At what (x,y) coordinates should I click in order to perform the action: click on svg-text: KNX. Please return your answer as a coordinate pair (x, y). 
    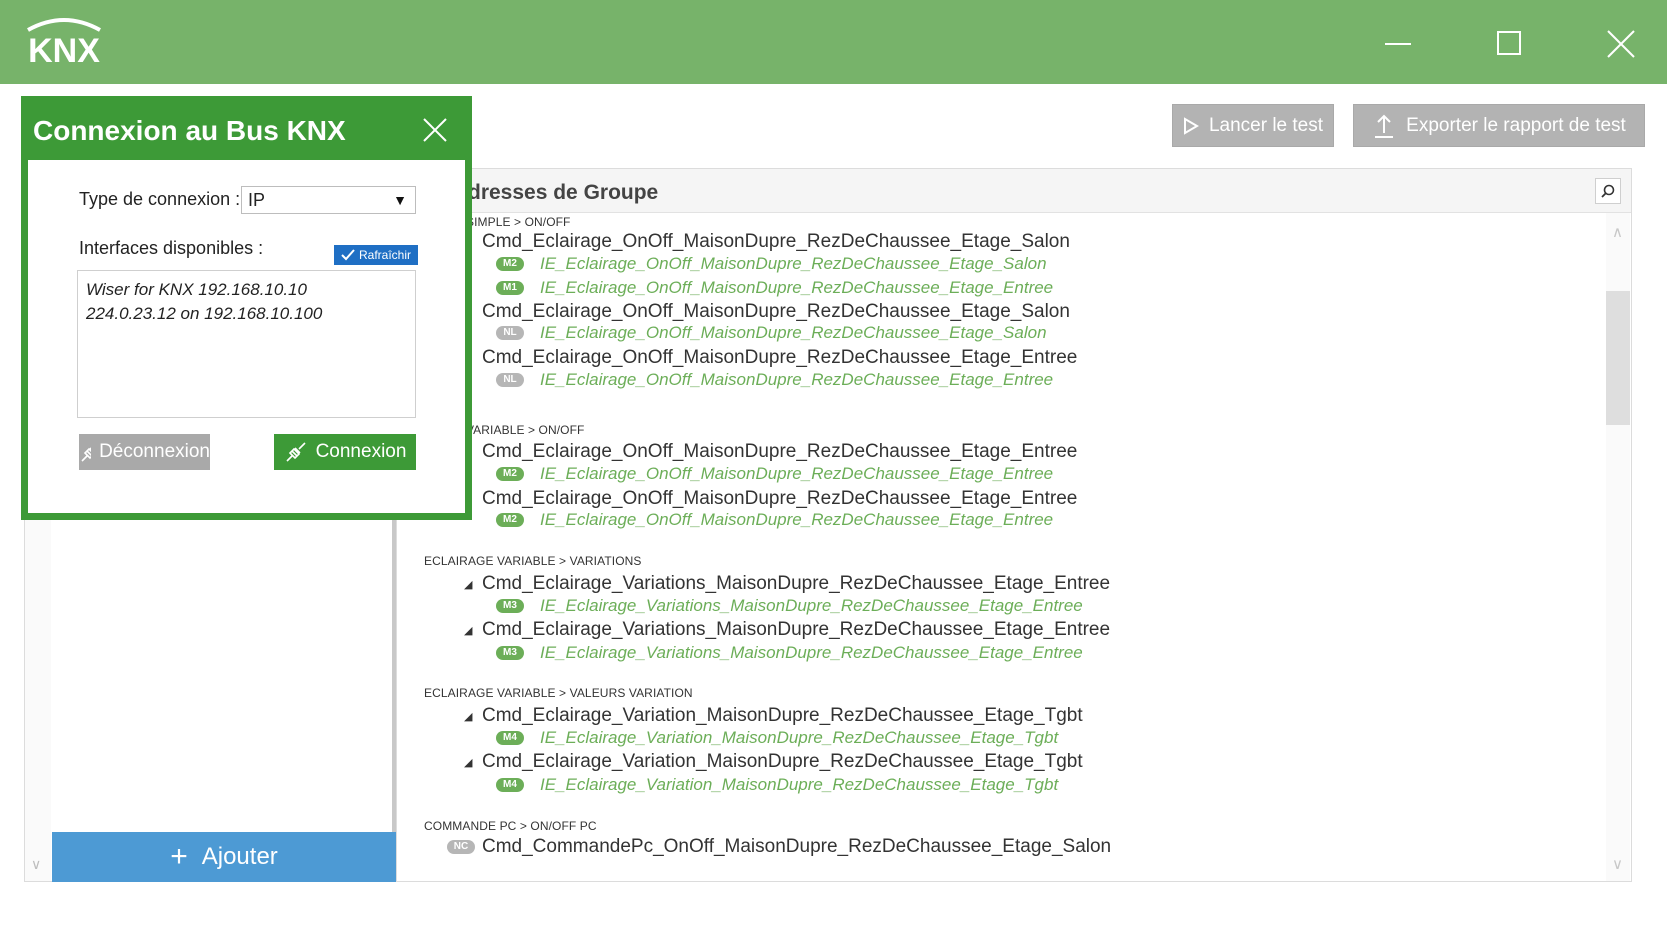
    Looking at the image, I should click on (64, 49).